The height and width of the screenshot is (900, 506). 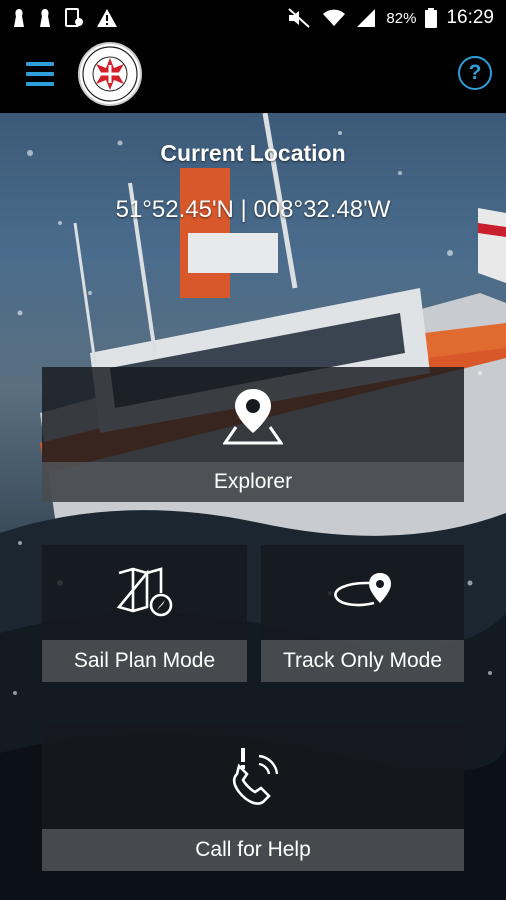 I want to click on status-bar: 82% 16:29, so click(x=253, y=18).